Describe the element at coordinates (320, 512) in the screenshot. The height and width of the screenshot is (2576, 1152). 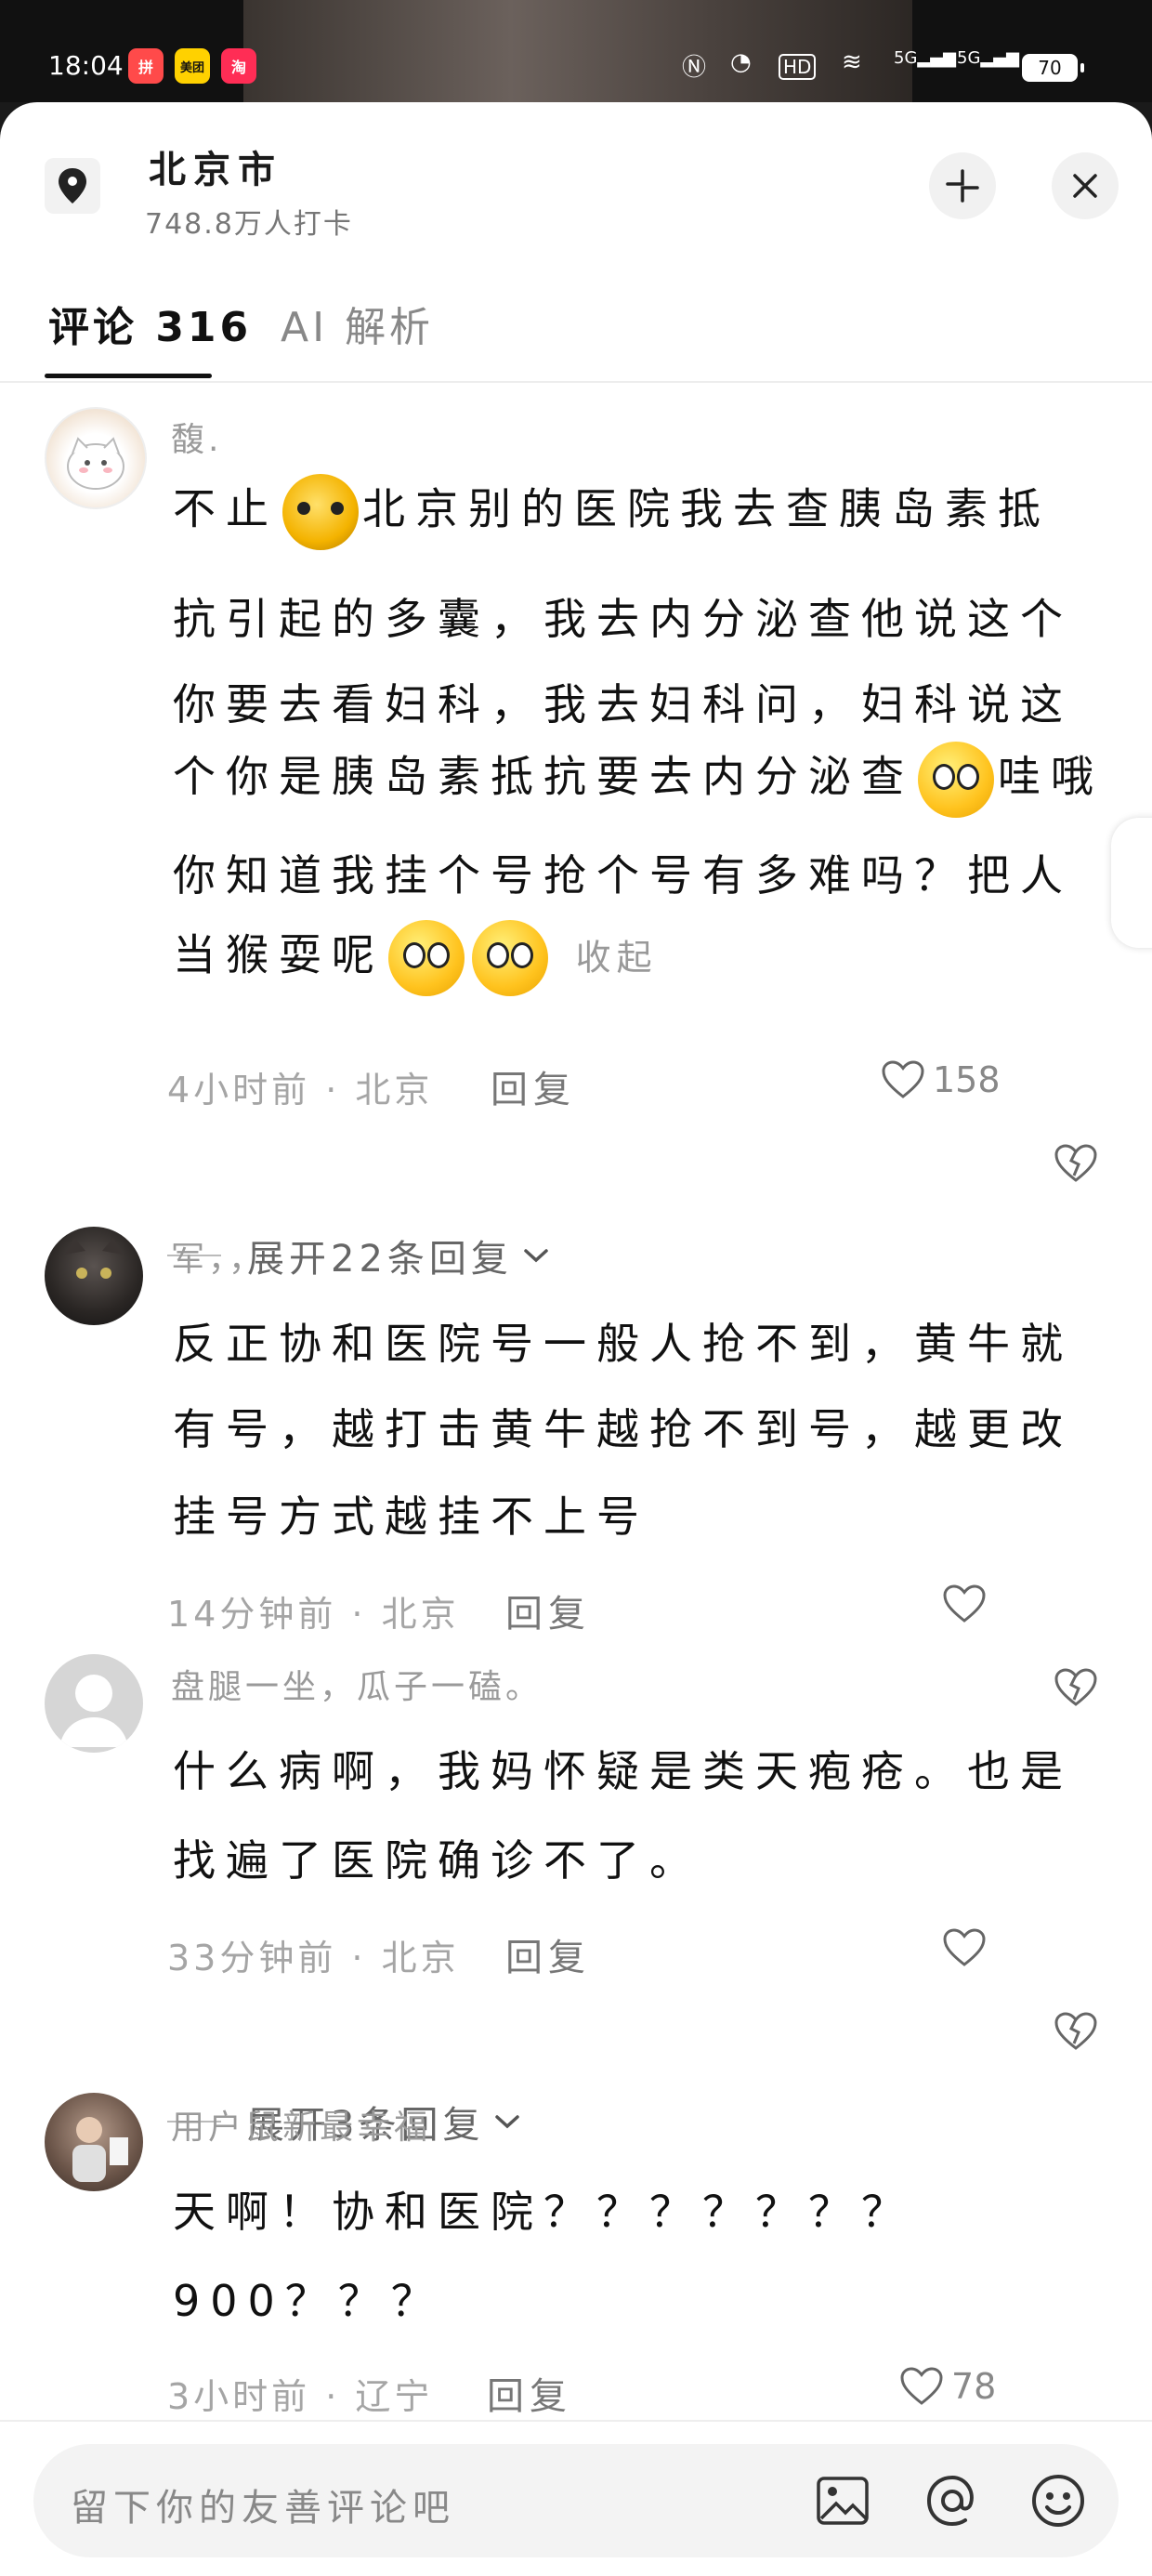
I see `headphone-face-emoji-icon` at that location.